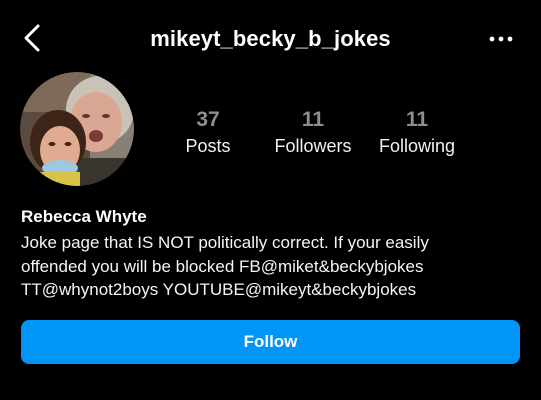  What do you see at coordinates (417, 146) in the screenshot?
I see `stat-following-label: Following` at bounding box center [417, 146].